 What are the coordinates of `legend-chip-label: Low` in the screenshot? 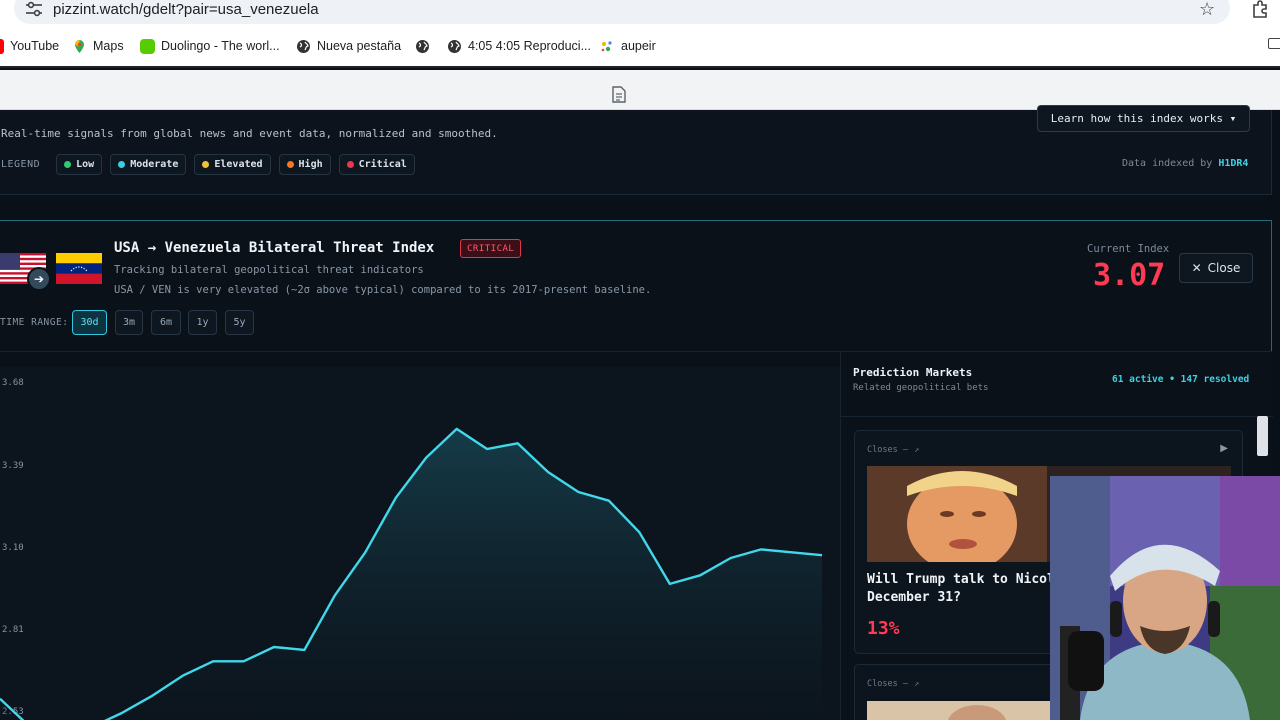 It's located at (85, 164).